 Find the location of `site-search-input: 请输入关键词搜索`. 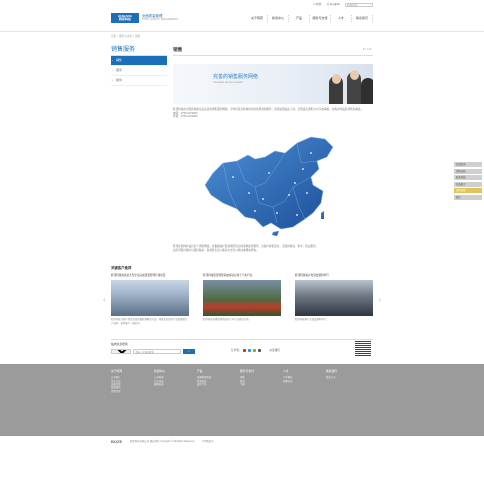

site-search-input: 请输入关键词搜索 is located at coordinates (157, 352).